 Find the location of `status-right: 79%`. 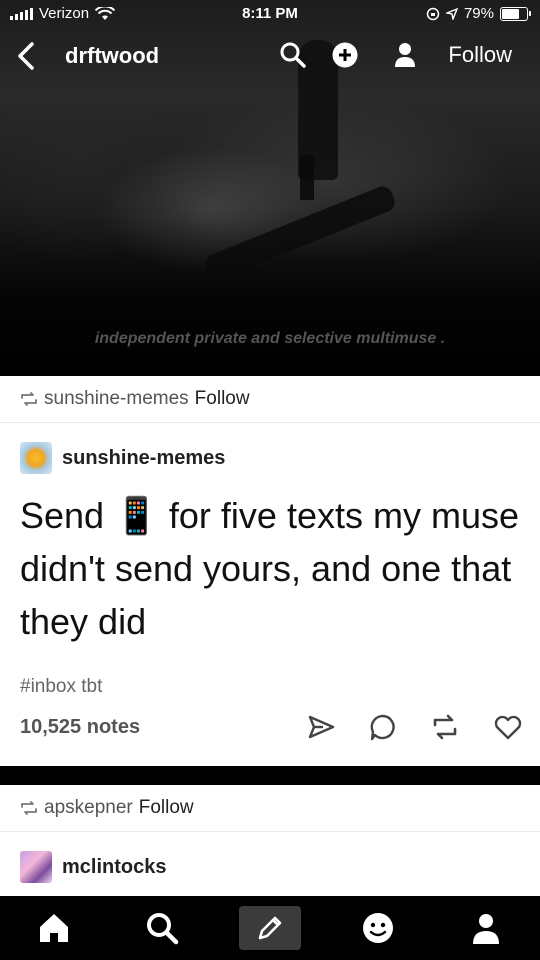

status-right: 79% is located at coordinates (478, 13).